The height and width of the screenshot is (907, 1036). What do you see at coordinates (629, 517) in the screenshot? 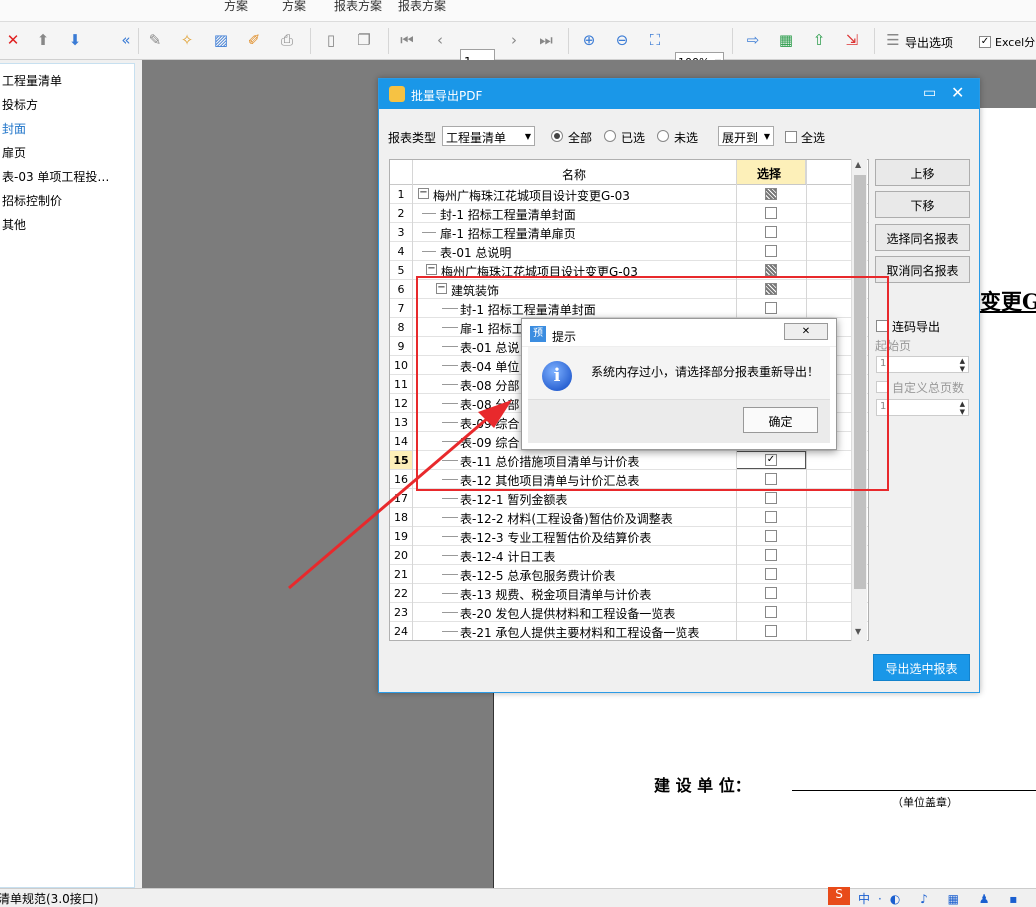
I see `table-row: 18 表-12-2 材料(工程设备)暂估价及调整表` at bounding box center [629, 517].